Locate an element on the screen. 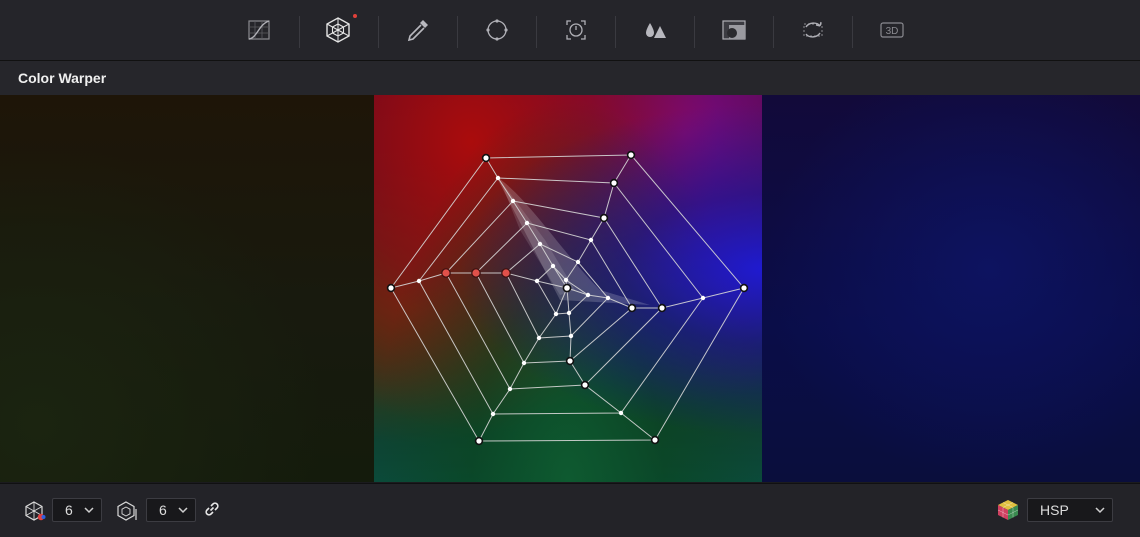 Image resolution: width=1140 pixels, height=537 pixels. blur-icon is located at coordinates (656, 30).